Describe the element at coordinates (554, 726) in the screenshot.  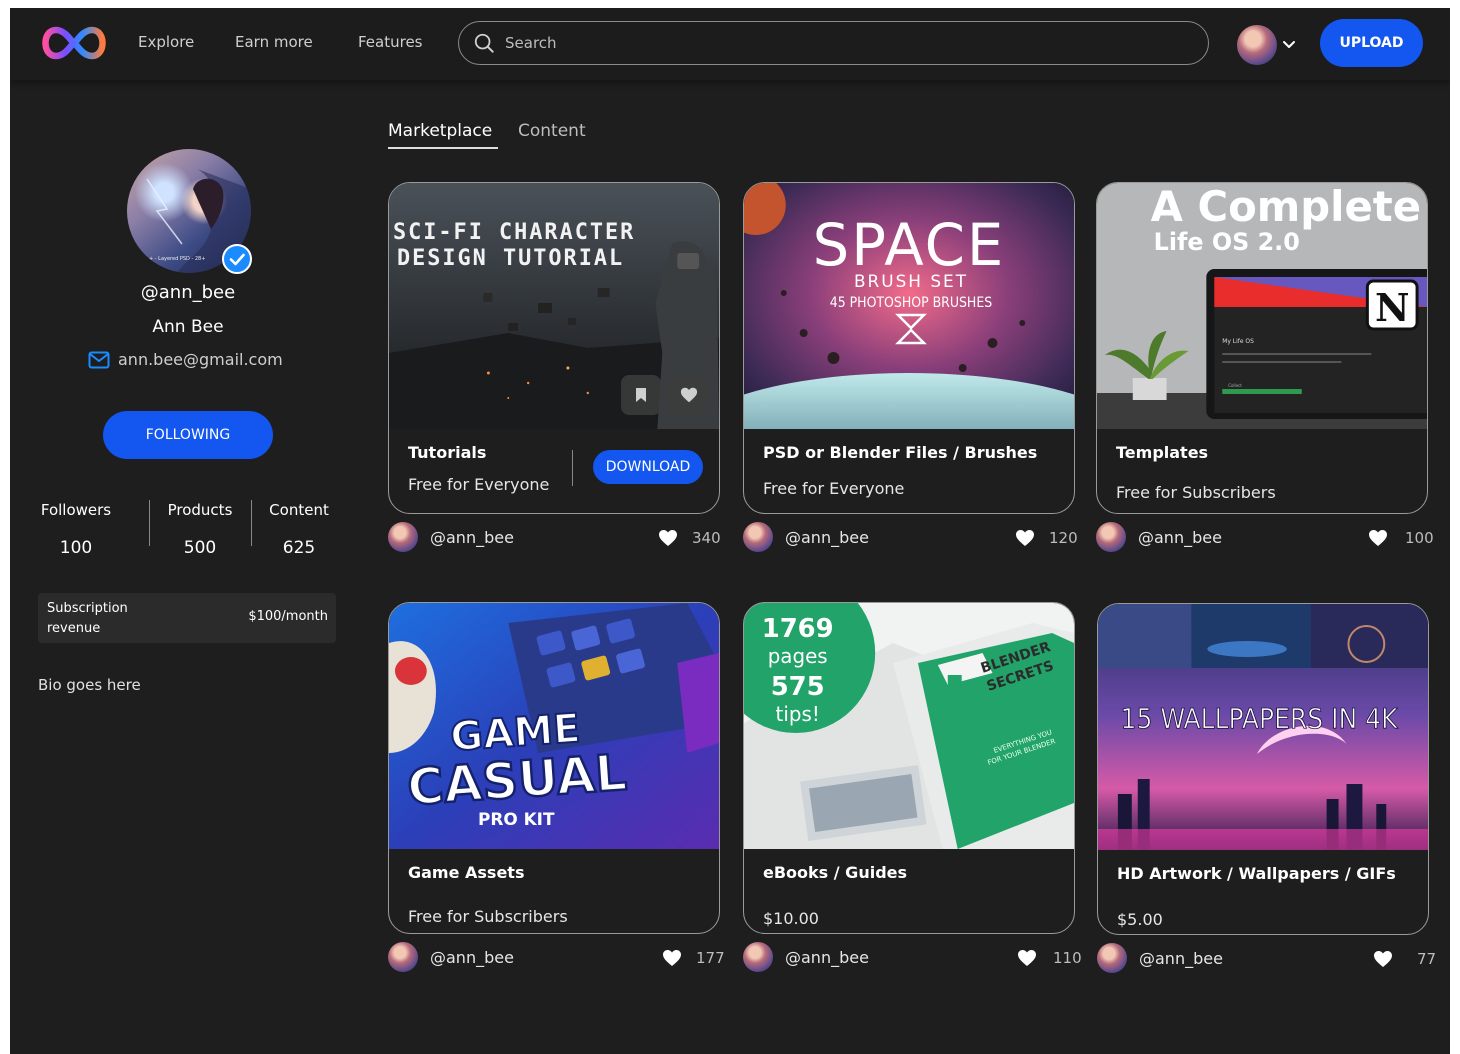
I see `product-image: GAME CASUAL PRO KIT` at that location.